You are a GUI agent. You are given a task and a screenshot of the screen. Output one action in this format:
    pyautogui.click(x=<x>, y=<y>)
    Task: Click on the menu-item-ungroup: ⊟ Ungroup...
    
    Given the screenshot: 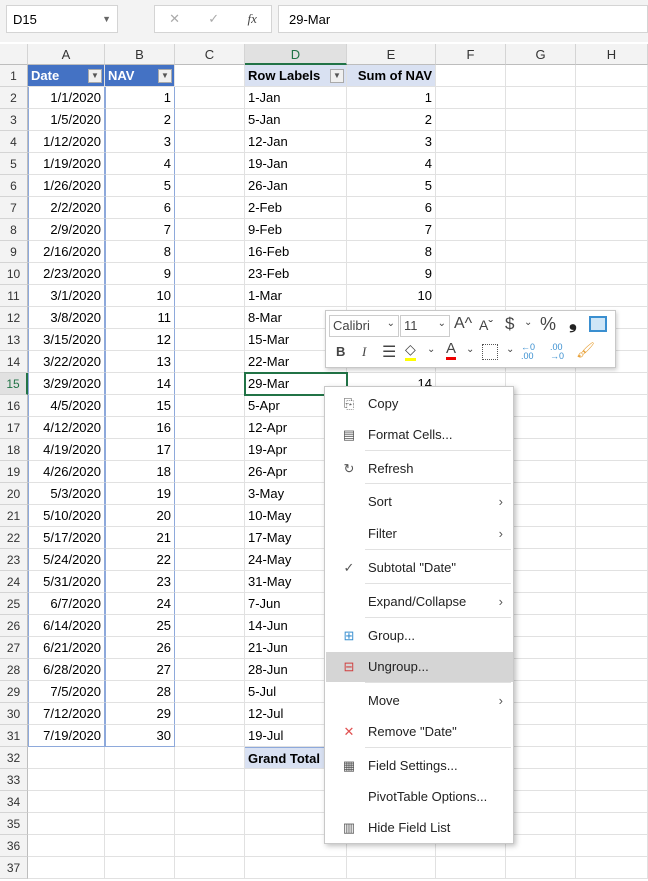 What is the action you would take?
    pyautogui.click(x=419, y=667)
    